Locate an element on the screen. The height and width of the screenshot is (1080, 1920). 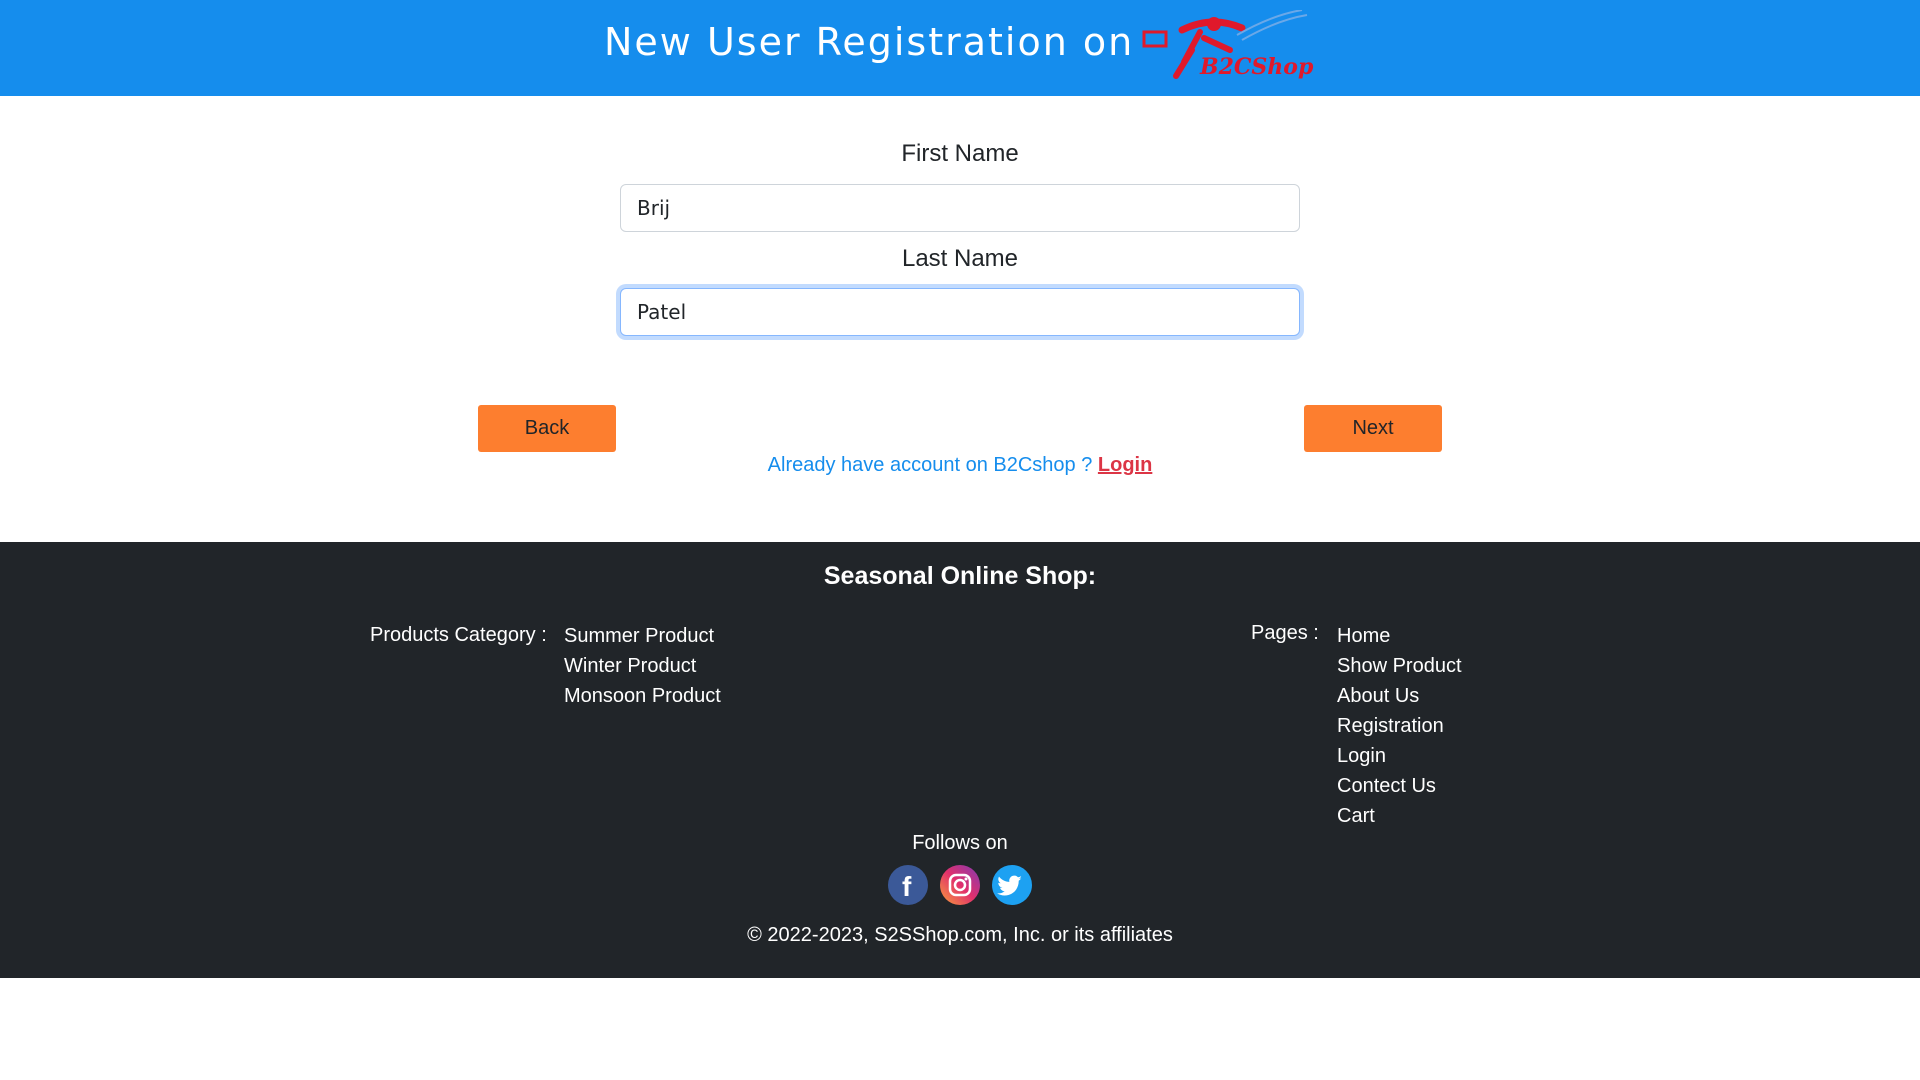
footer-title: Seasonal Online Shop: is located at coordinates (960, 576).